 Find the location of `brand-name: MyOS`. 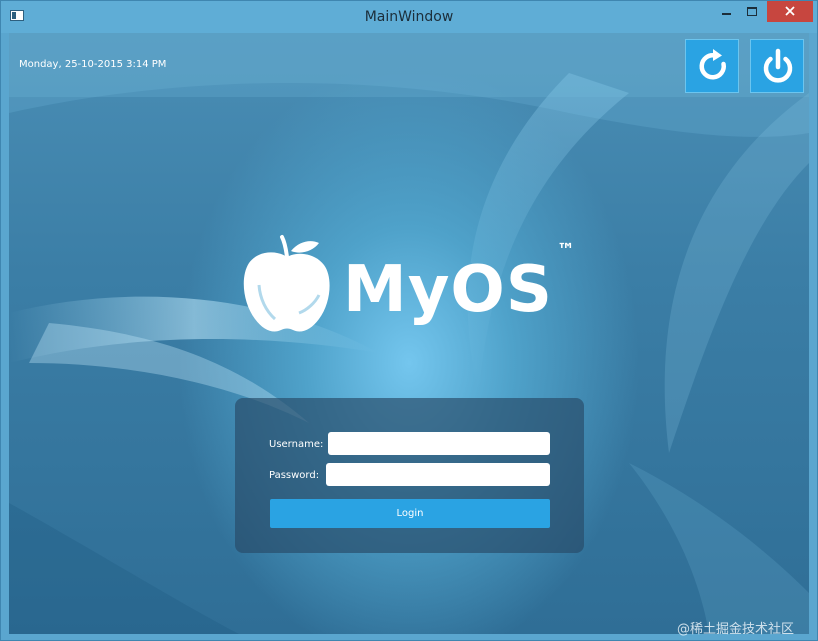

brand-name: MyOS is located at coordinates (448, 290).